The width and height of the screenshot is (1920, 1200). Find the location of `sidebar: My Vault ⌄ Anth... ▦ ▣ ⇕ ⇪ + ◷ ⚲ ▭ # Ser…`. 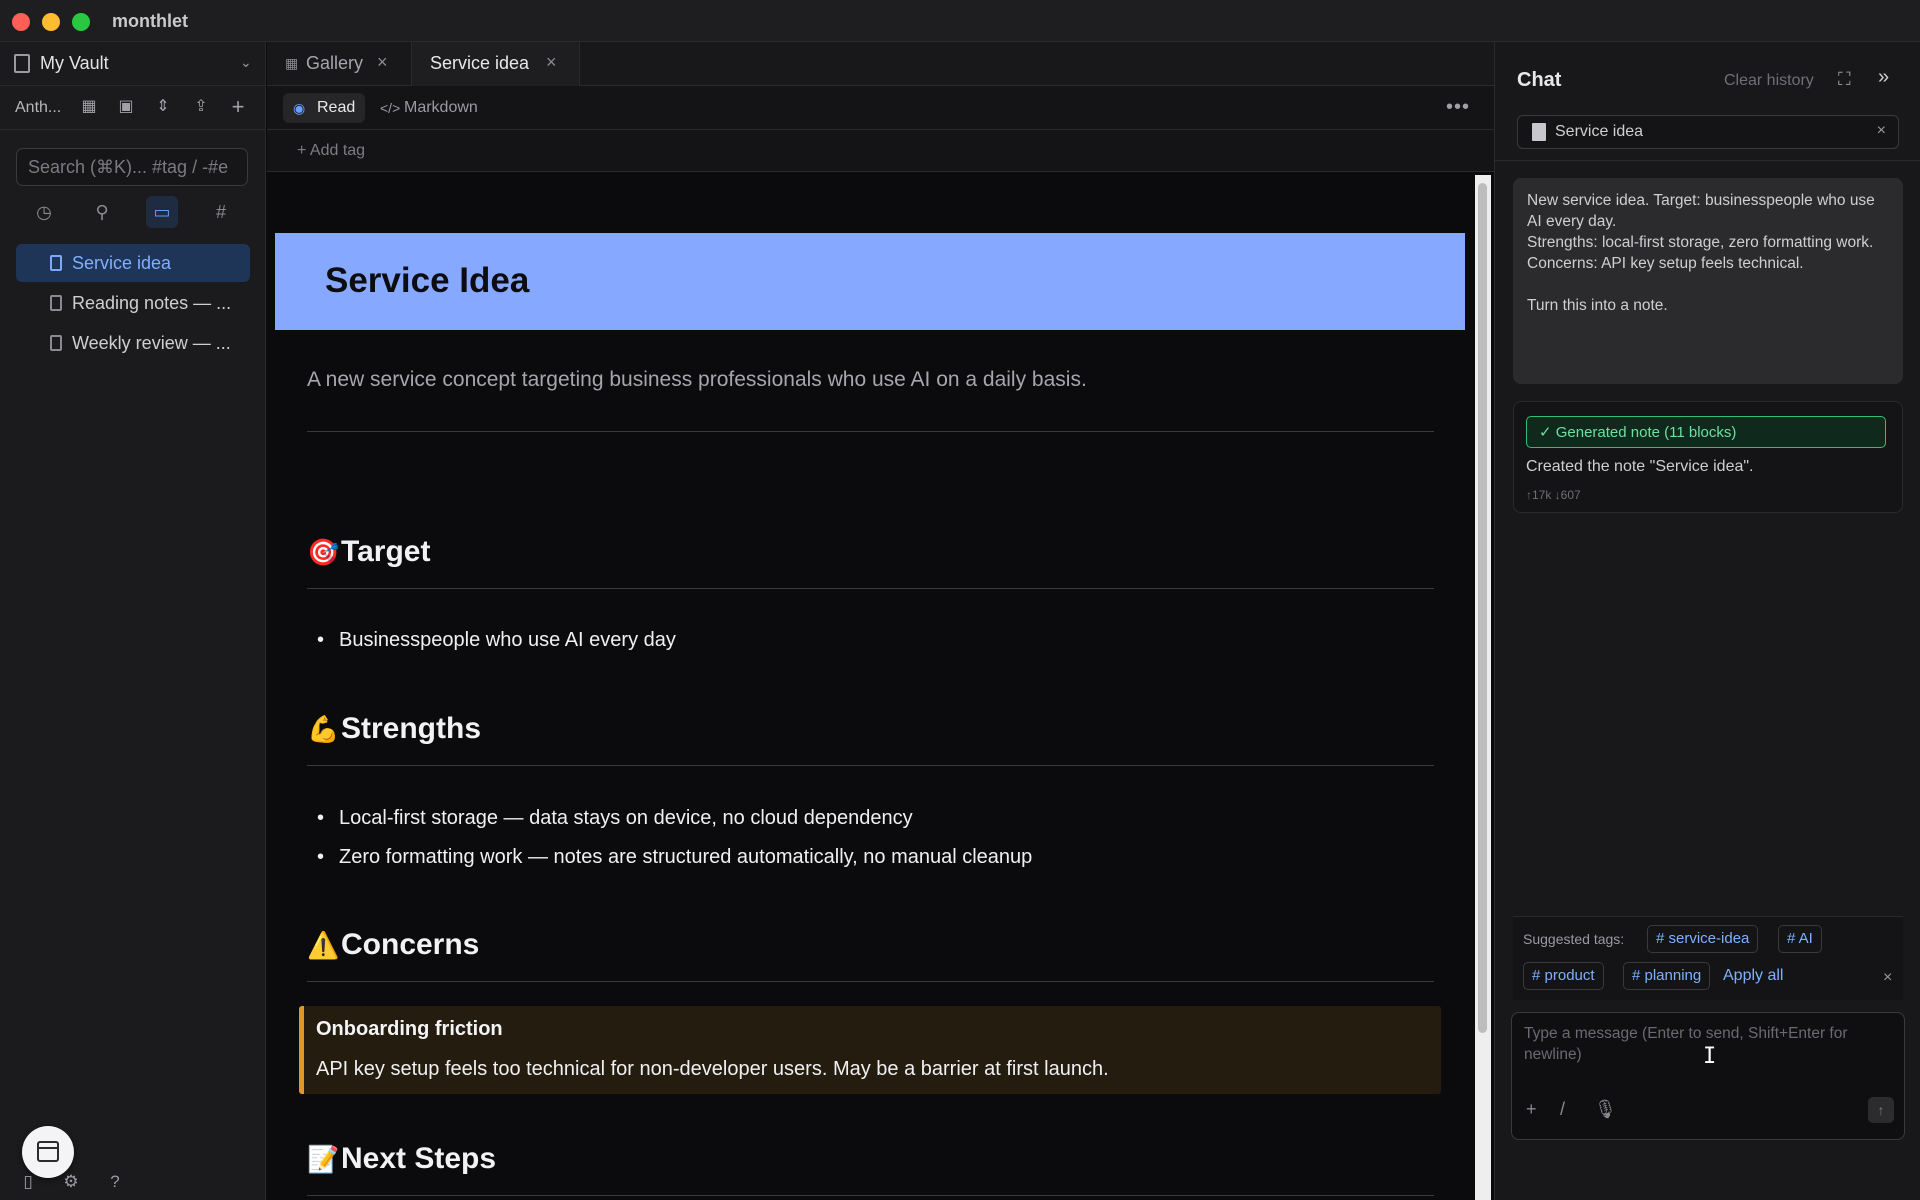

sidebar: My Vault ⌄ Anth... ▦ ▣ ⇕ ⇪ + ◷ ⚲ ▭ # Ser… is located at coordinates (133, 621).